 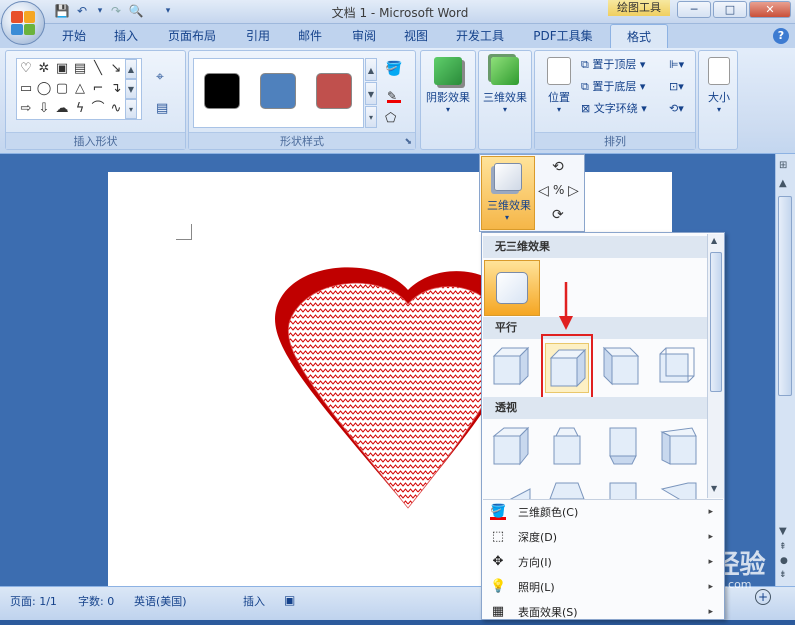 I want to click on shadow-effects-button: 阴影效果 ▾, so click(x=448, y=82).